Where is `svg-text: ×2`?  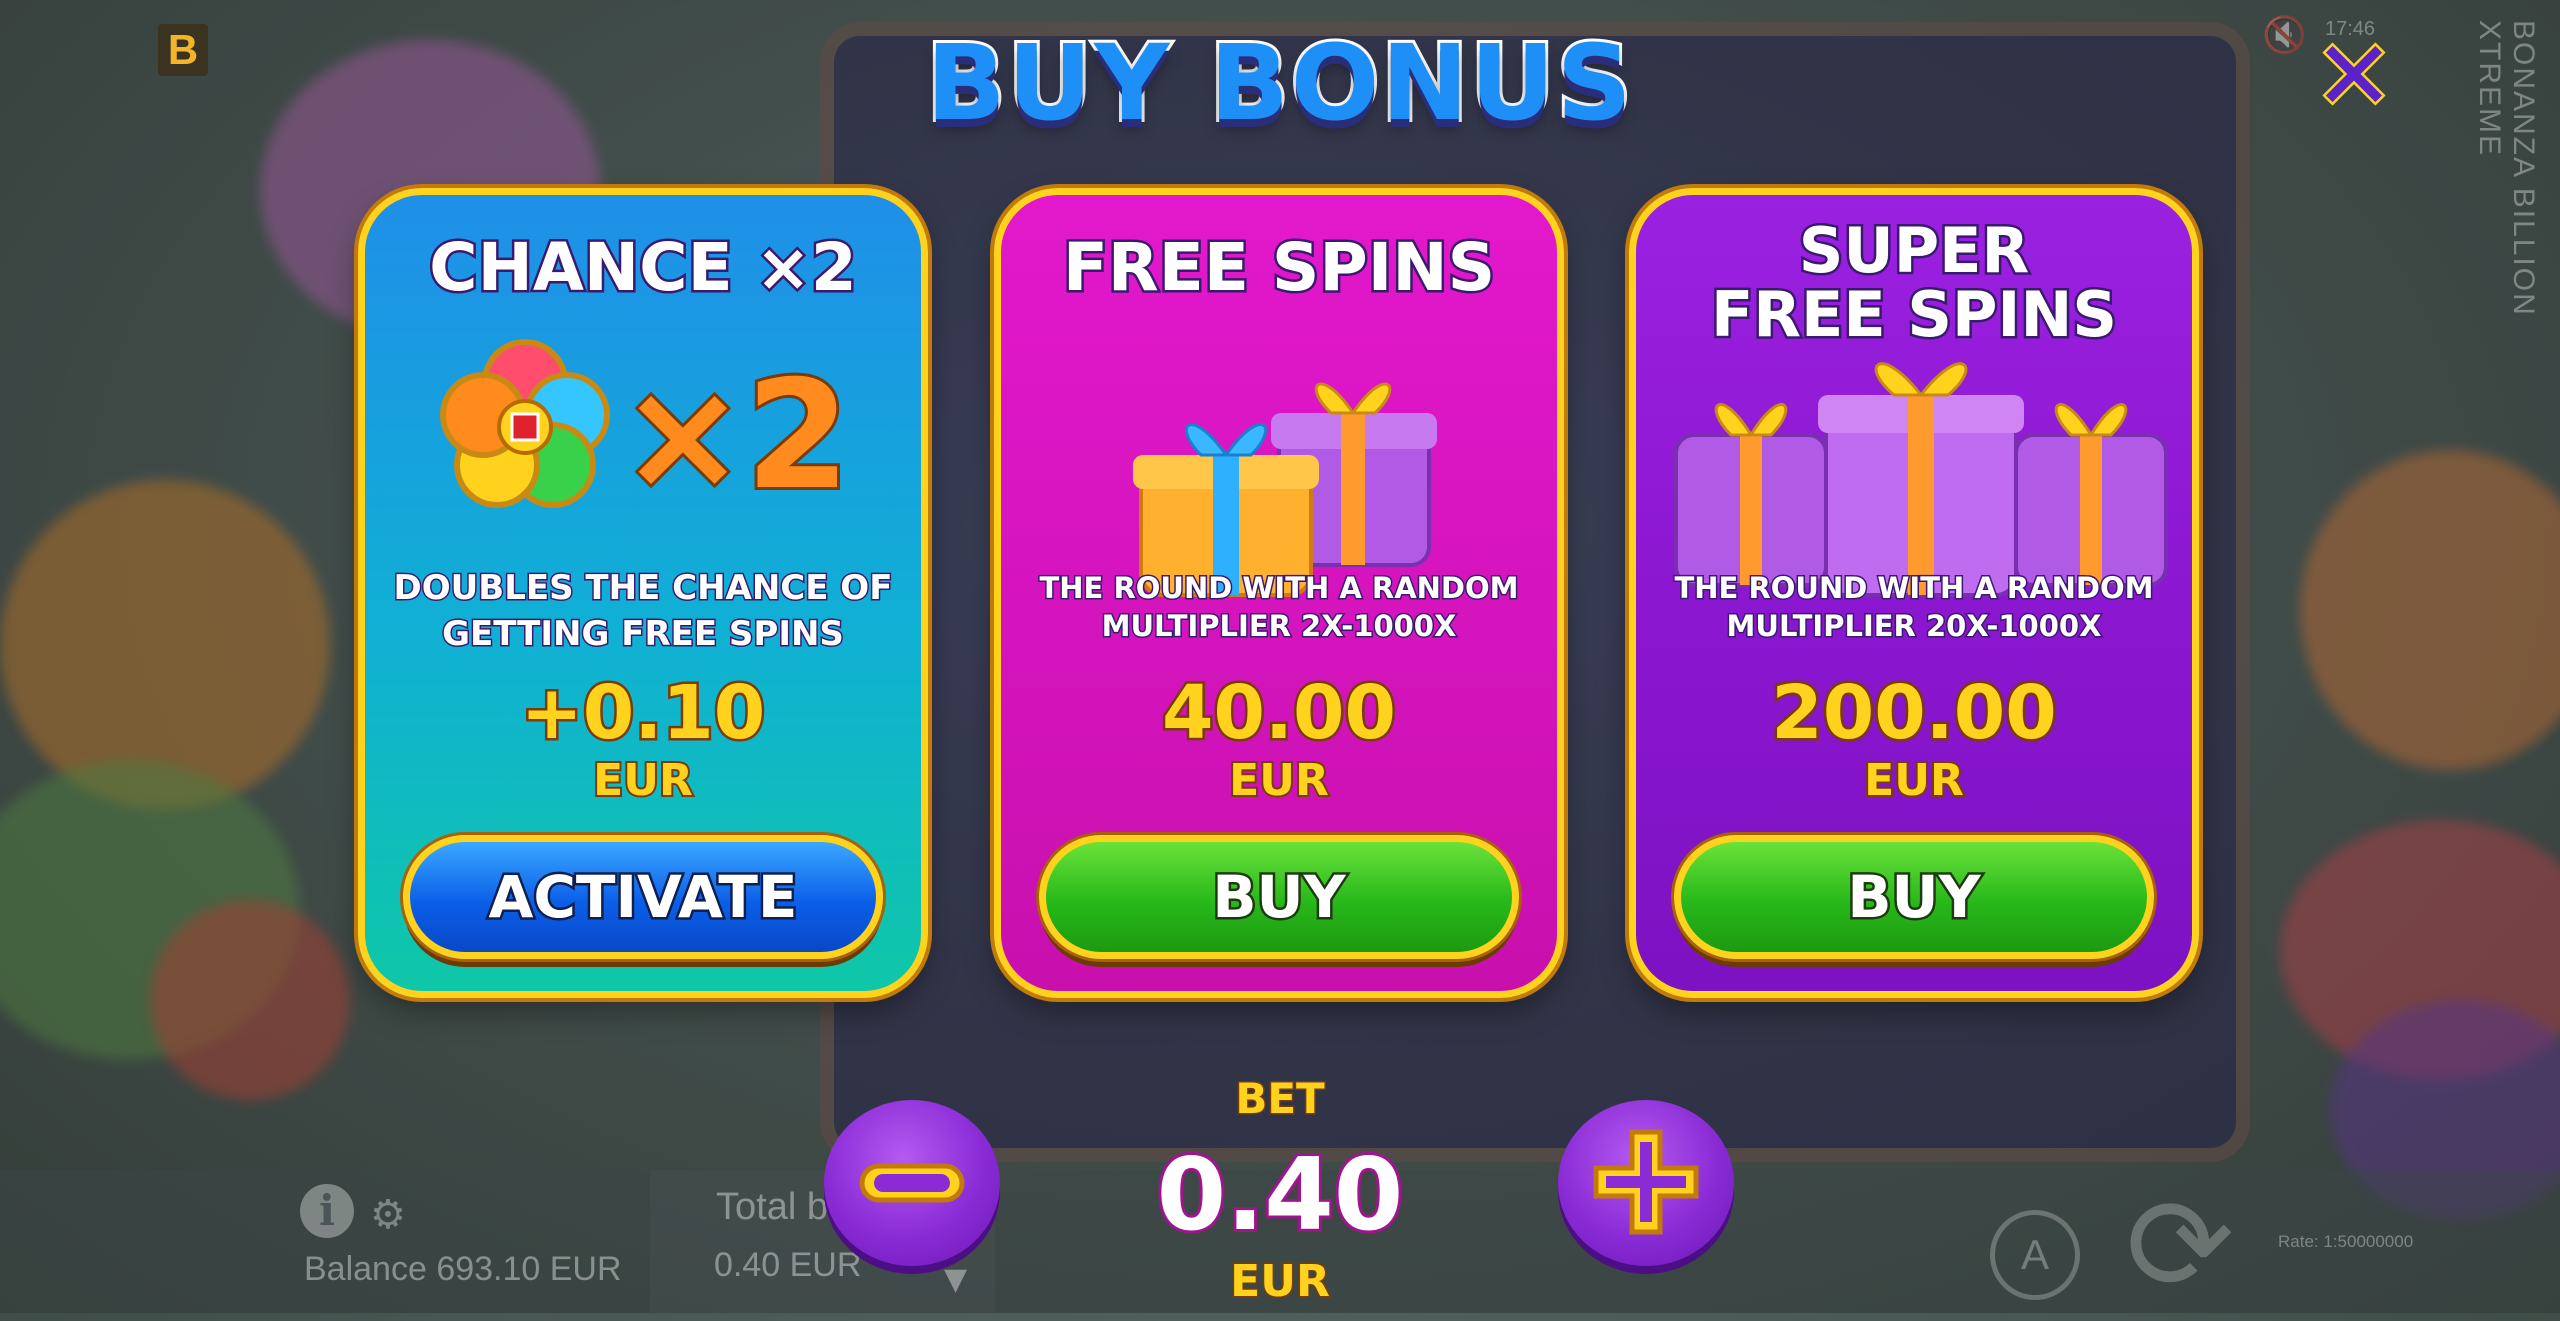
svg-text: ×2 is located at coordinates (735, 436).